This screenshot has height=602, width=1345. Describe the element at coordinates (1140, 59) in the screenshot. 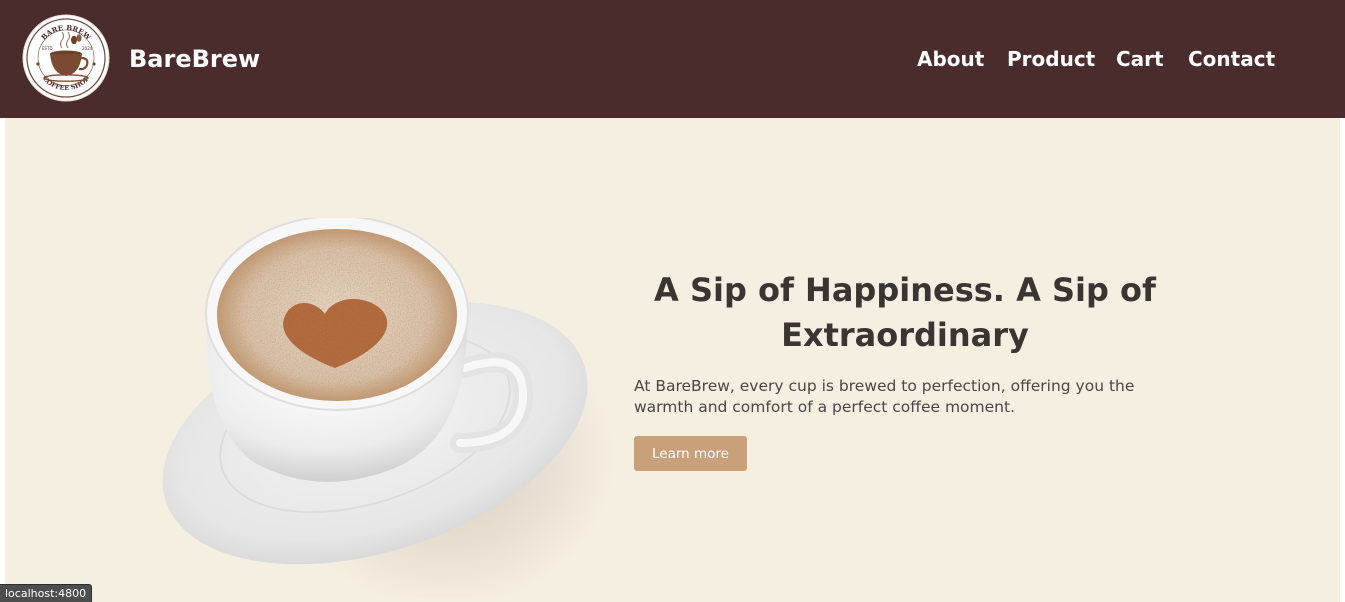

I see `nav-link-cart: Cart` at that location.